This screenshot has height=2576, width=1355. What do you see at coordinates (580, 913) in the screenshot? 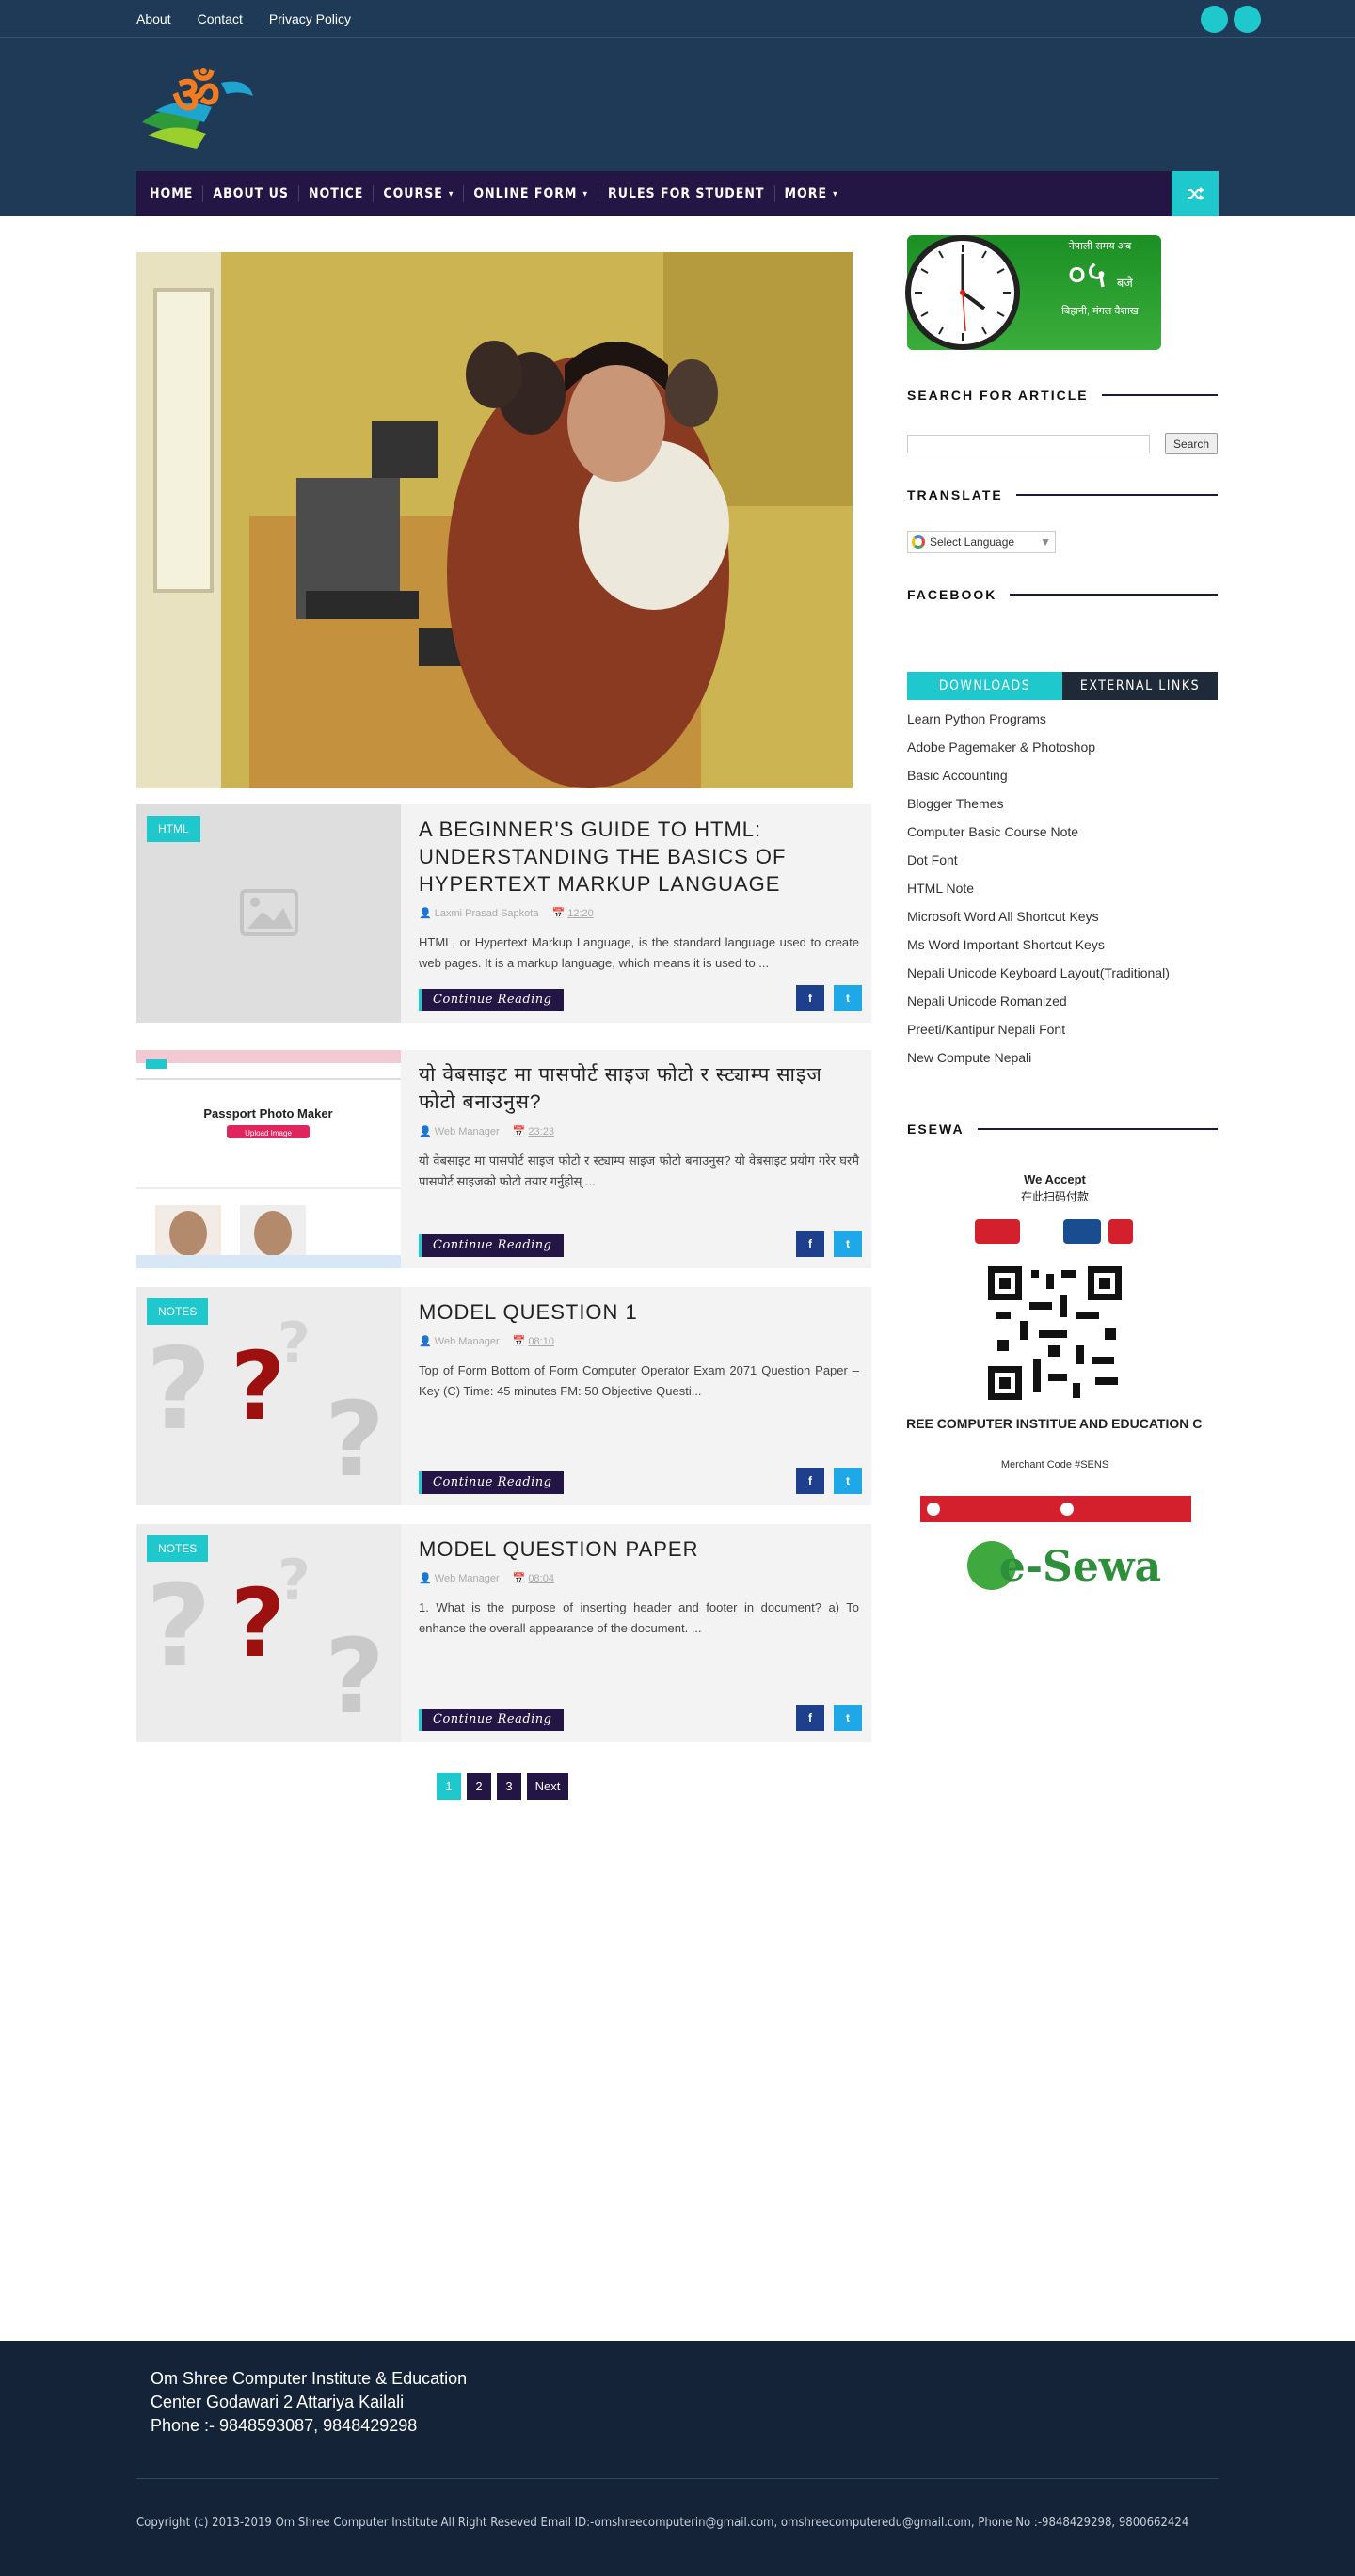
I see `post-time: 12:20` at bounding box center [580, 913].